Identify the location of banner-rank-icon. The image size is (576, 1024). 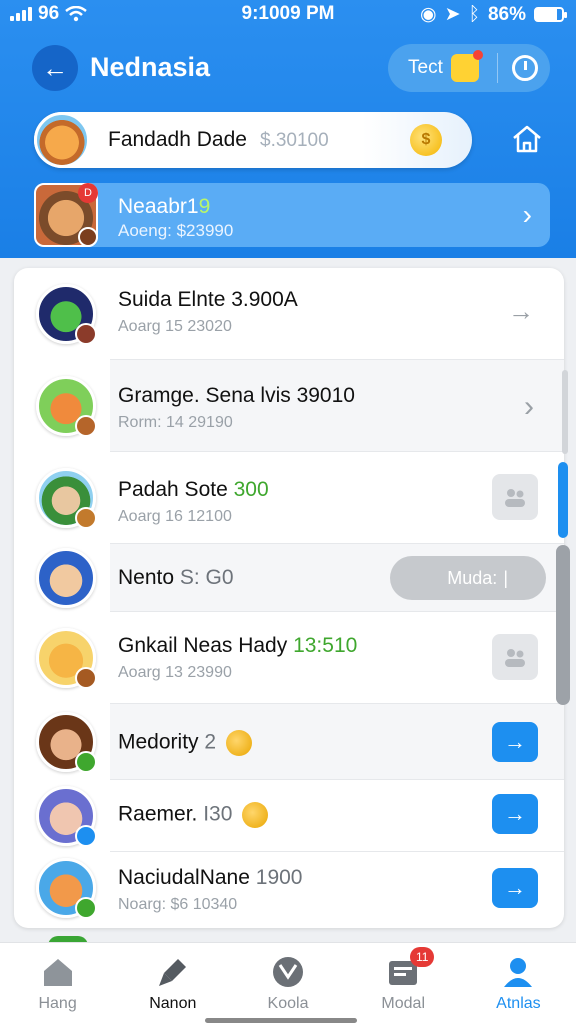
(88, 237).